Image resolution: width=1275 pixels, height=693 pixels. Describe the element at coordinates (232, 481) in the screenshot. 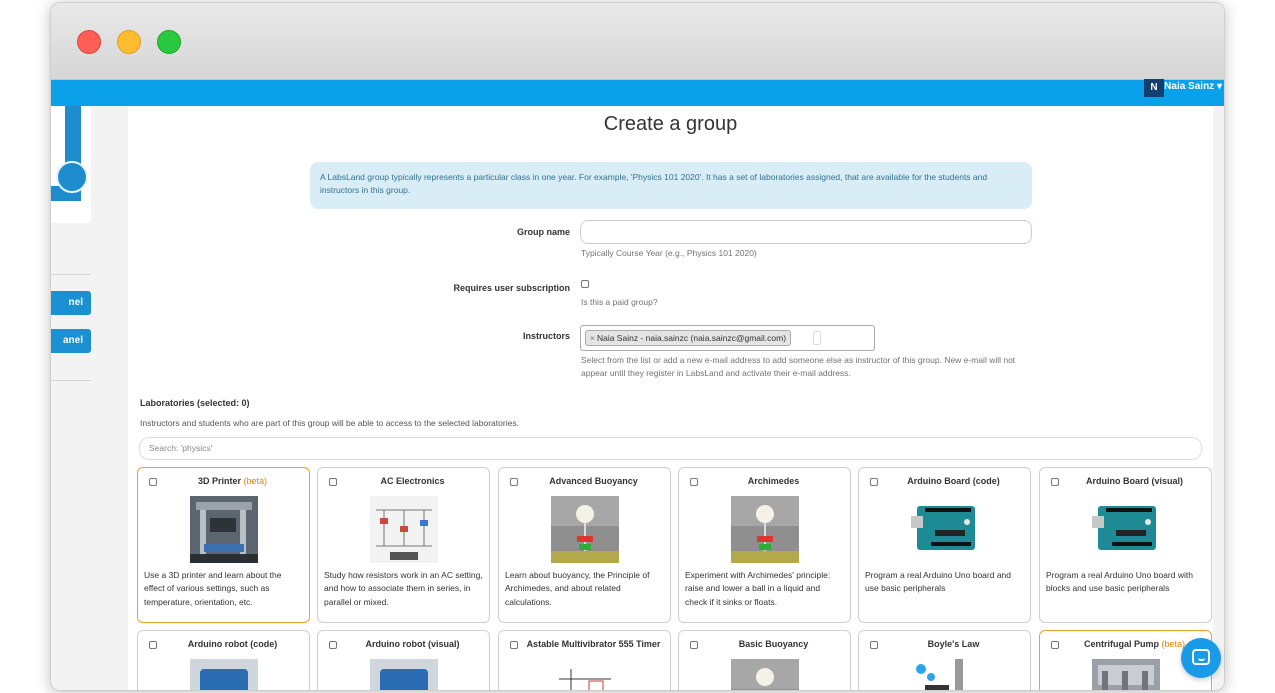

I see `lab-title: 3D Printer (beta)` at that location.